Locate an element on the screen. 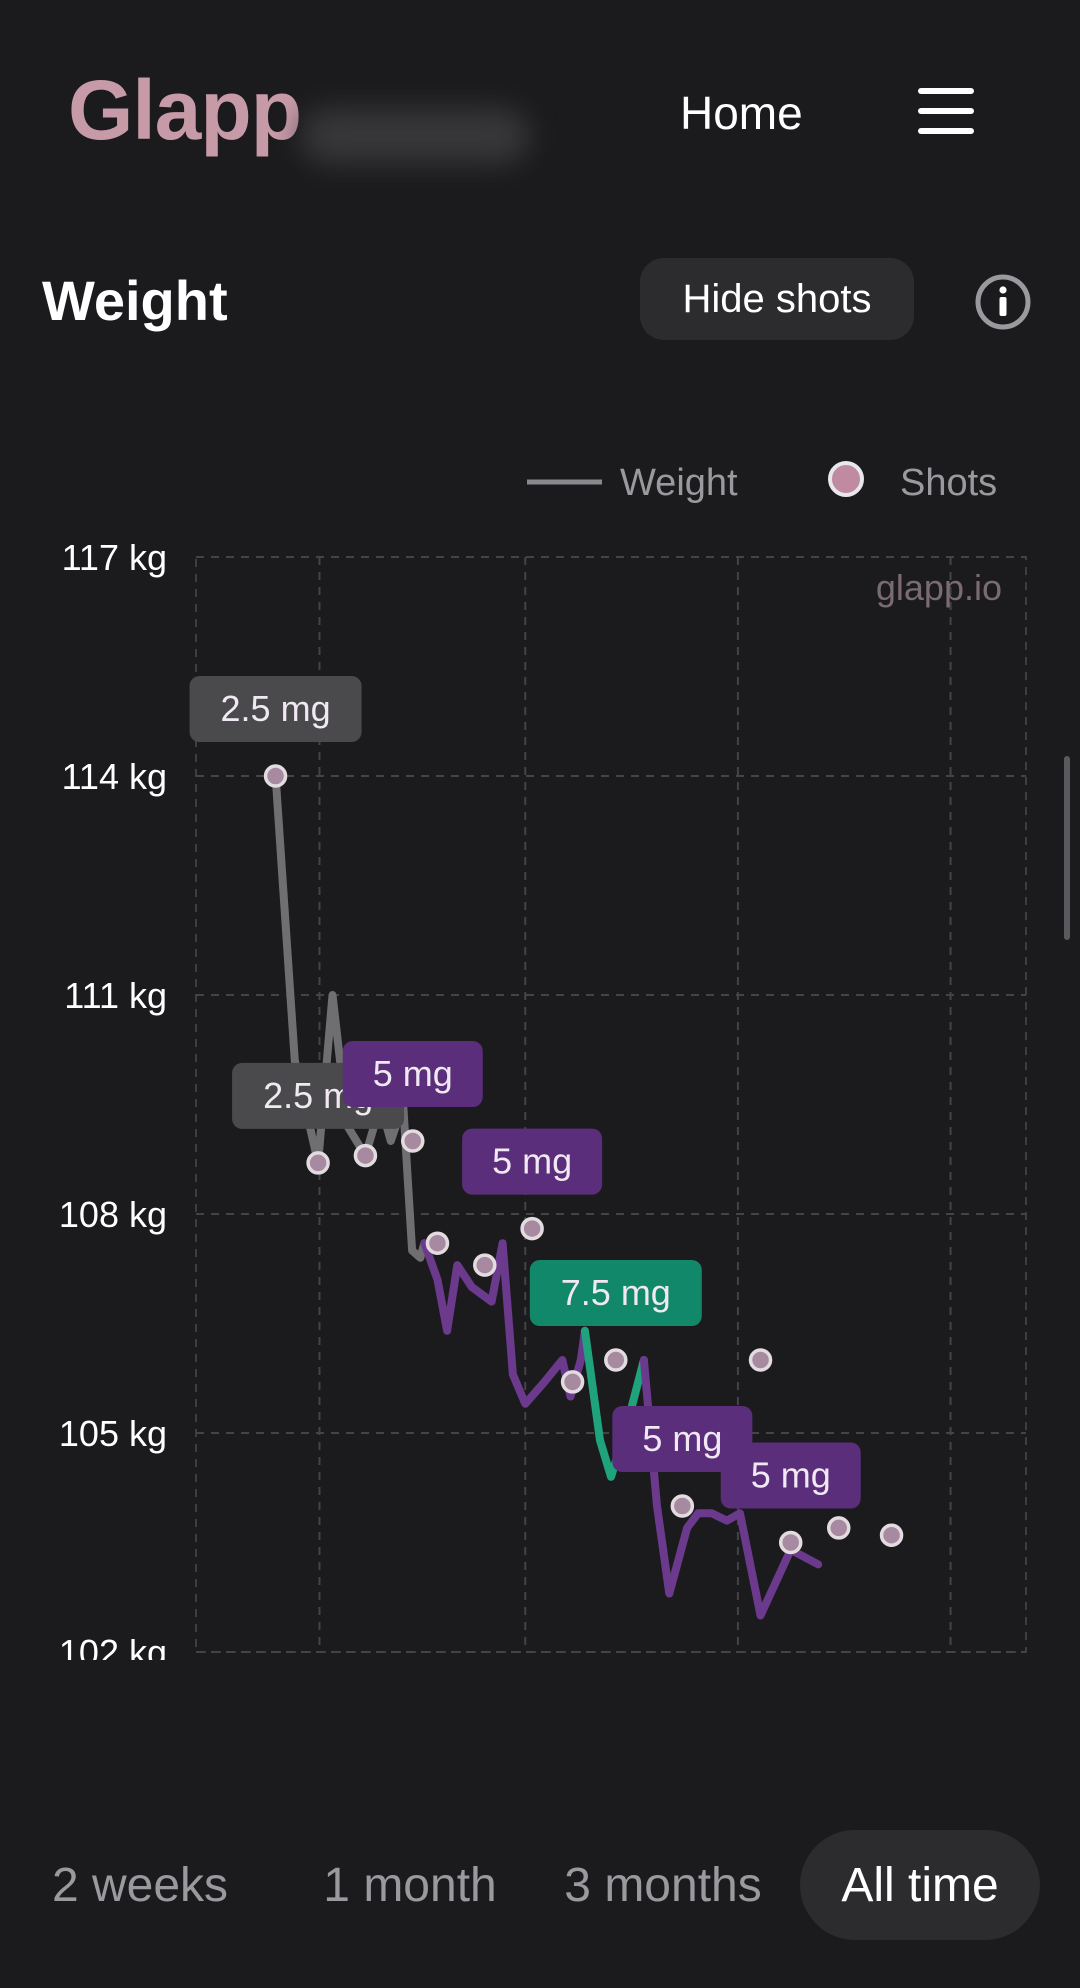 The height and width of the screenshot is (1988, 1080). y-tick-label: 117 kg is located at coordinates (114, 557).